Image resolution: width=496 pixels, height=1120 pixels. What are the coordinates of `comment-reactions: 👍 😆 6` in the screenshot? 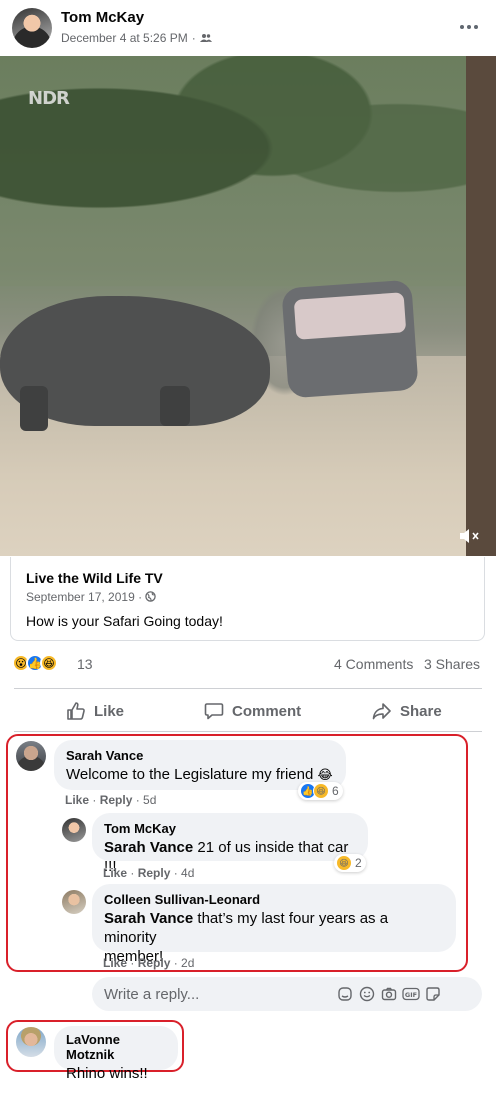 It's located at (320, 791).